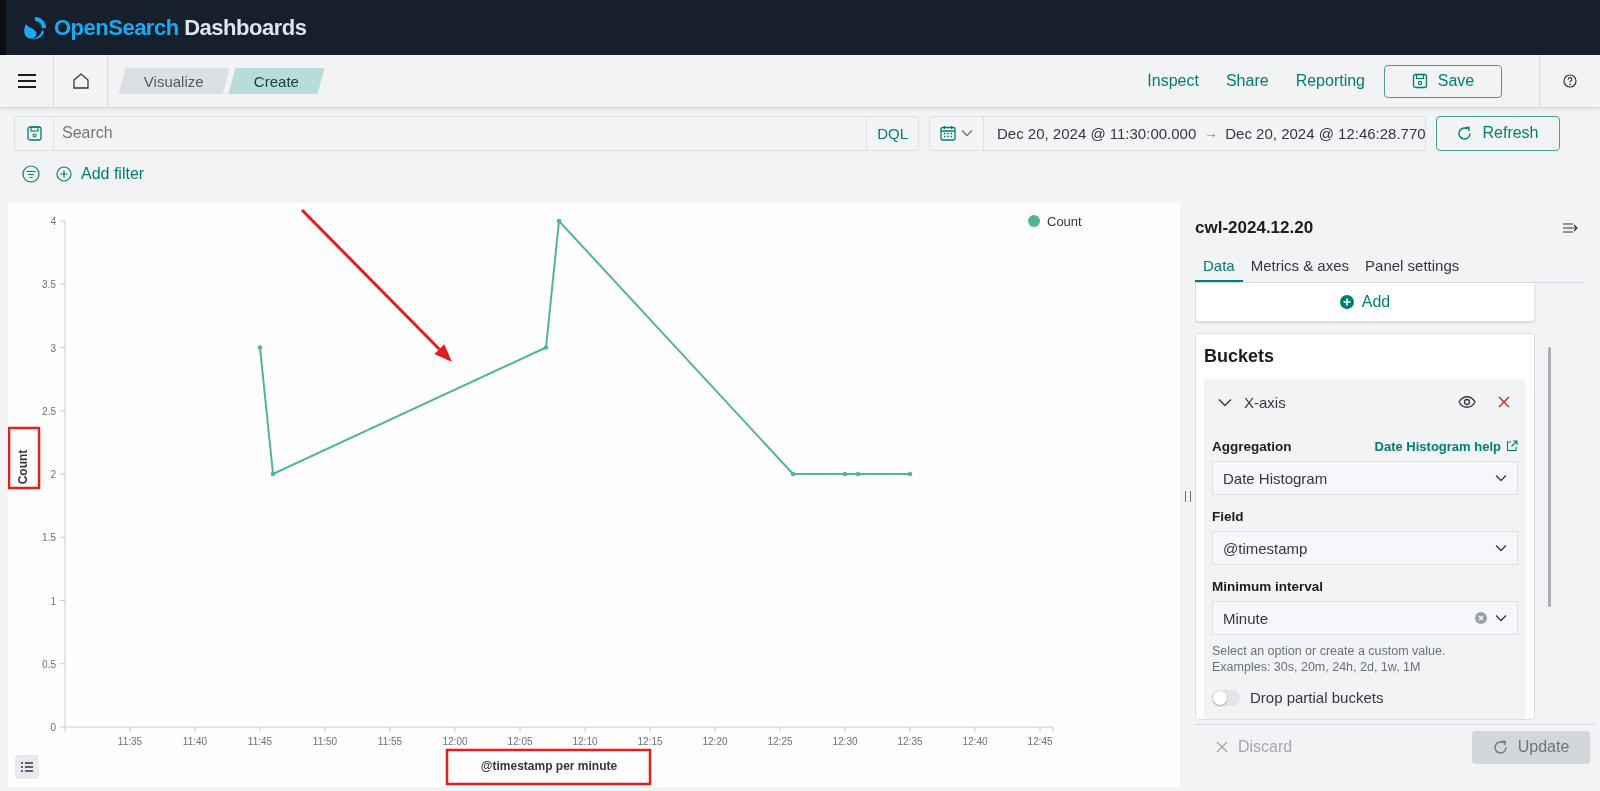 The image size is (1600, 791). I want to click on saved-query-icon, so click(34, 133).